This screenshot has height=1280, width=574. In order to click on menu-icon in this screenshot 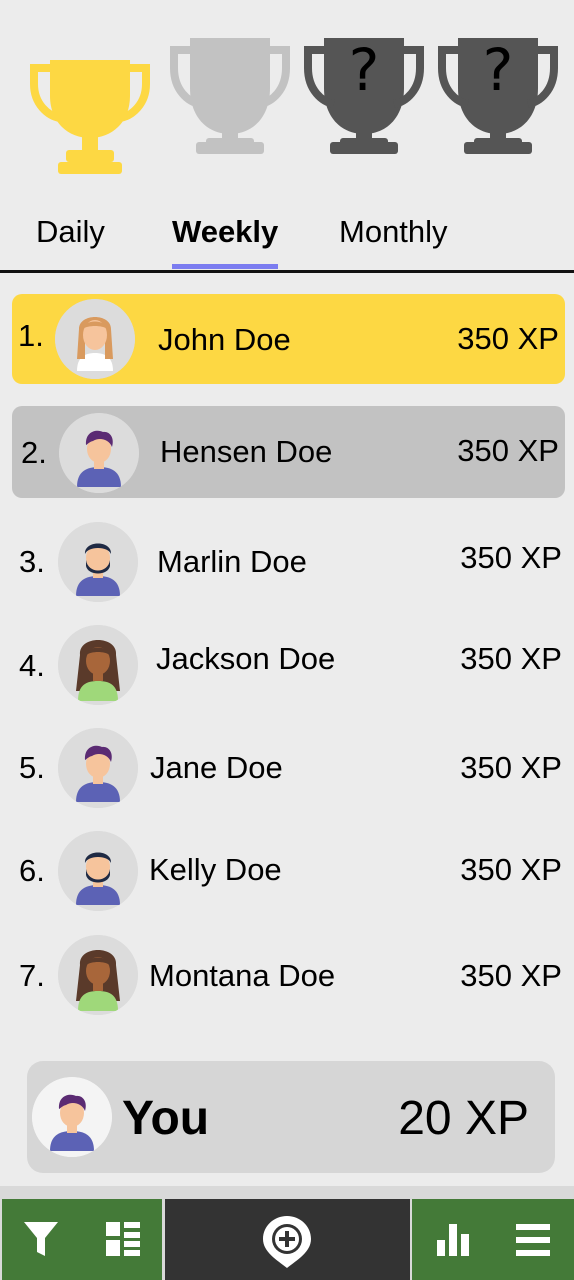, I will do `click(533, 1240)`.